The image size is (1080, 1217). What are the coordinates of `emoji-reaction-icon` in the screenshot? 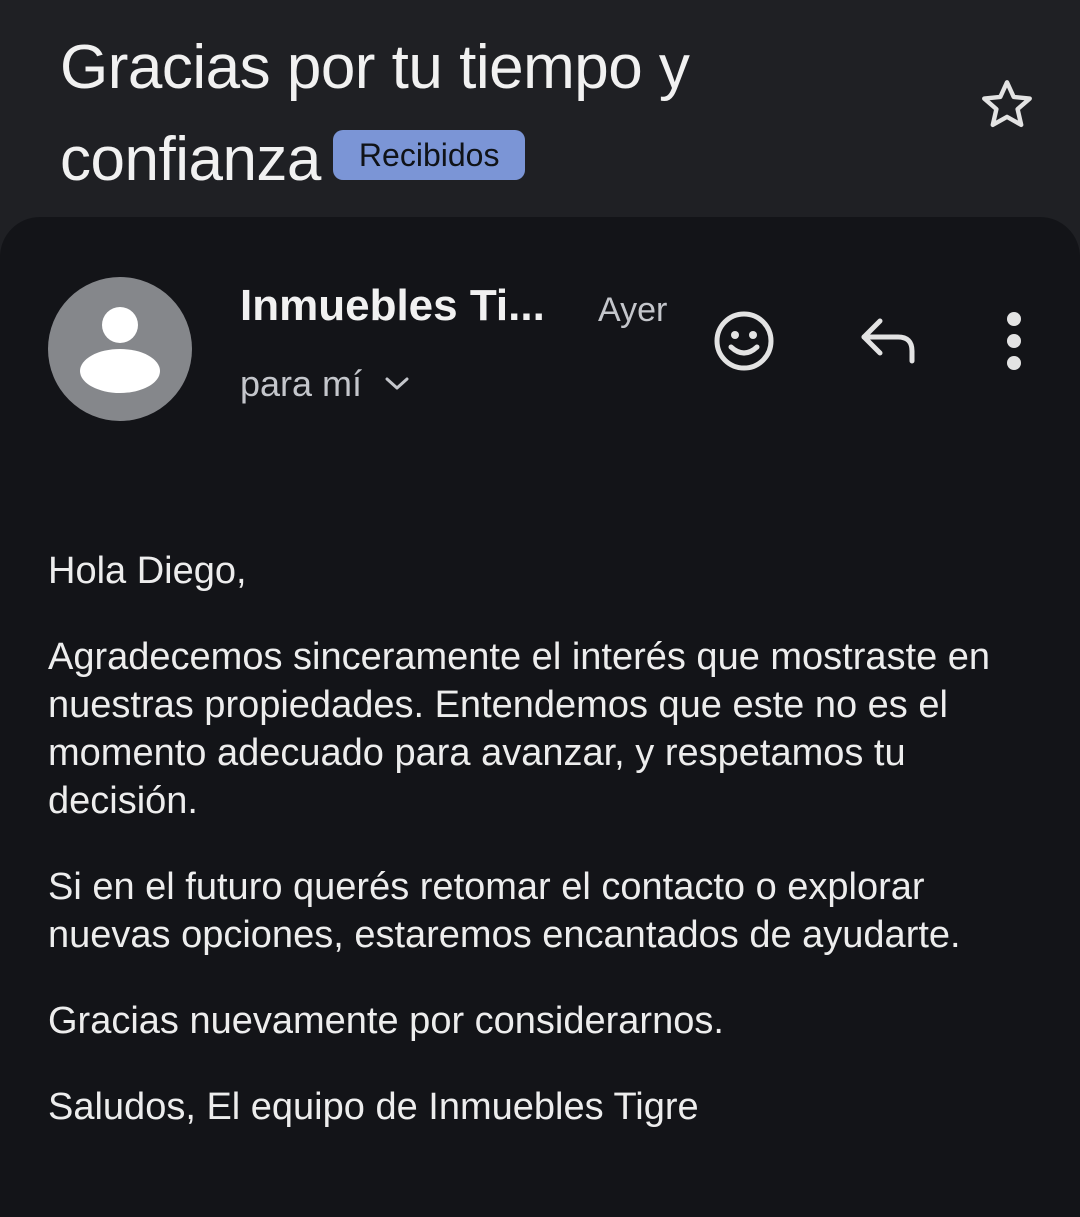 It's located at (744, 341).